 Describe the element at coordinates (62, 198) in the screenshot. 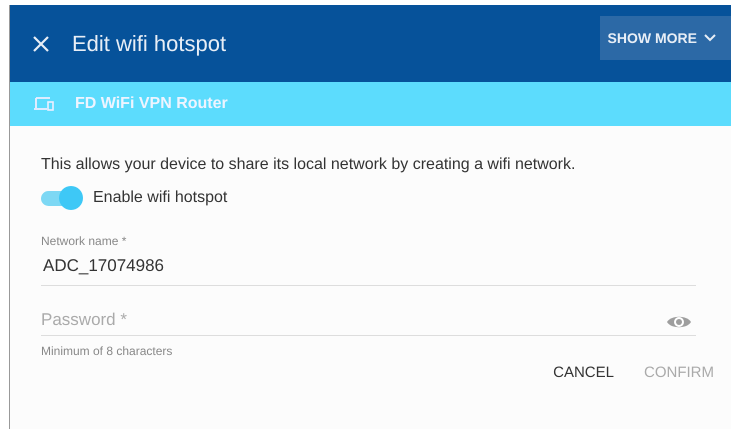

I see `hotspot-toggle` at that location.